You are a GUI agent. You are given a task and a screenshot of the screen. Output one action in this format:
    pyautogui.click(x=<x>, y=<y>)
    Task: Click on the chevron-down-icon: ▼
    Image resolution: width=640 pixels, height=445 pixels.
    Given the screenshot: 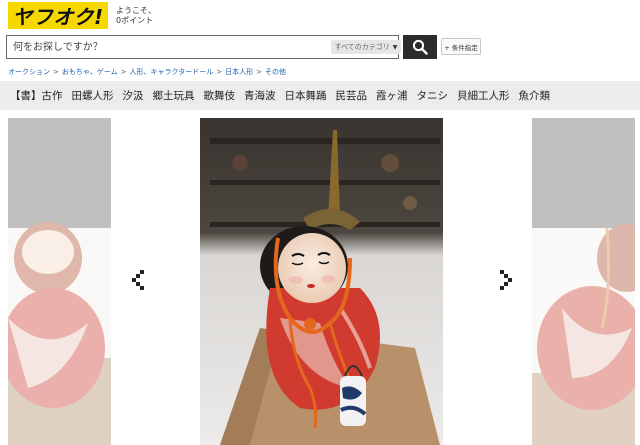 What is the action you would take?
    pyautogui.click(x=395, y=47)
    